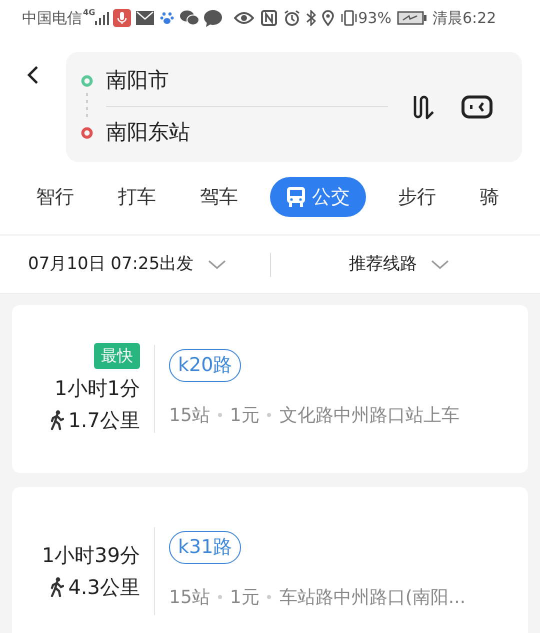 This screenshot has width=540, height=633. I want to click on fastest-badge: 最快, so click(117, 356).